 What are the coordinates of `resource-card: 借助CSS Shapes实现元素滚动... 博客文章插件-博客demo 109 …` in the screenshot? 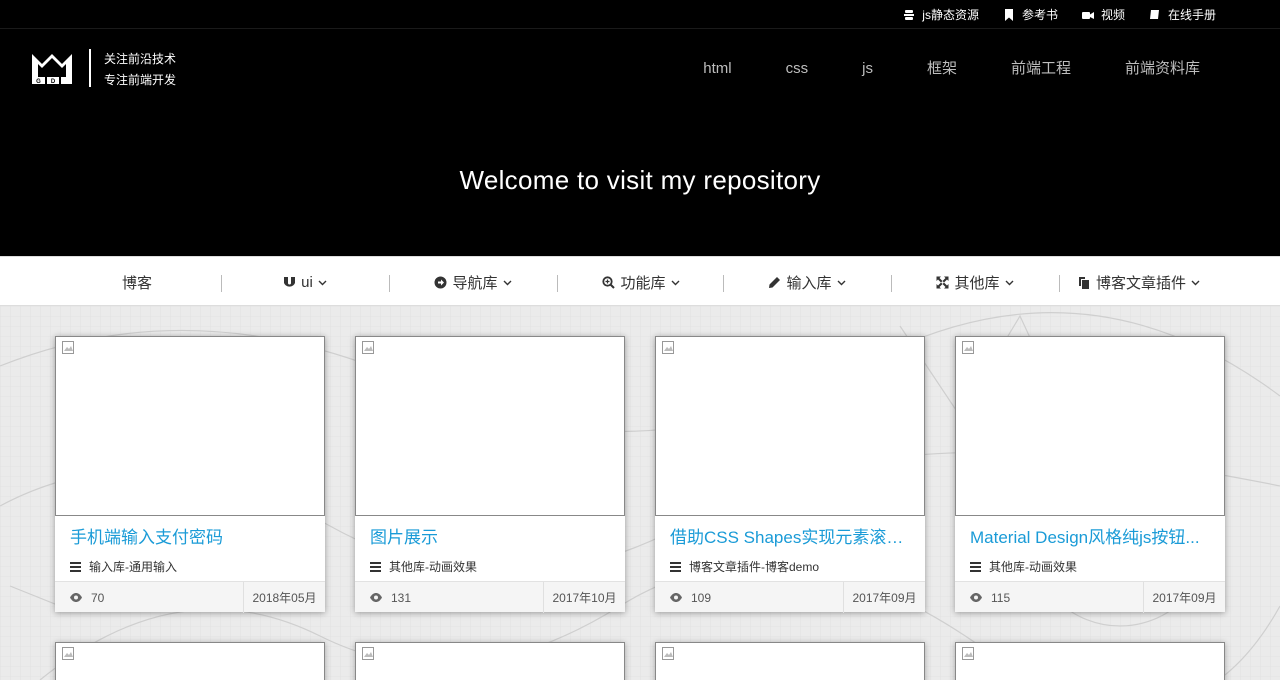 It's located at (790, 474).